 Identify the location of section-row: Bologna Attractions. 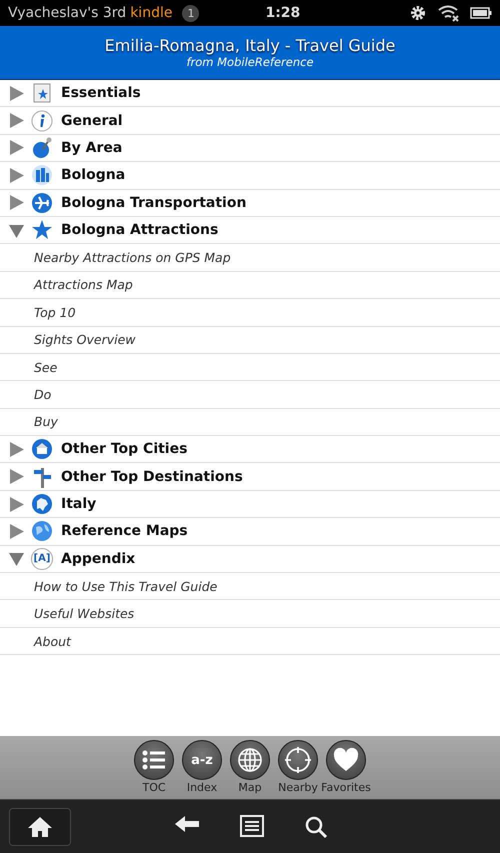
(250, 230).